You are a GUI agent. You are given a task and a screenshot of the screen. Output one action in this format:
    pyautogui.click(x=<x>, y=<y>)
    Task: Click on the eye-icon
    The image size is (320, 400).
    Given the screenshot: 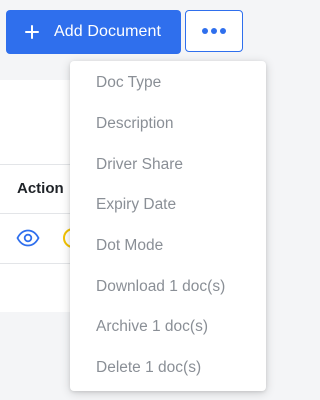 What is the action you would take?
    pyautogui.click(x=28, y=238)
    